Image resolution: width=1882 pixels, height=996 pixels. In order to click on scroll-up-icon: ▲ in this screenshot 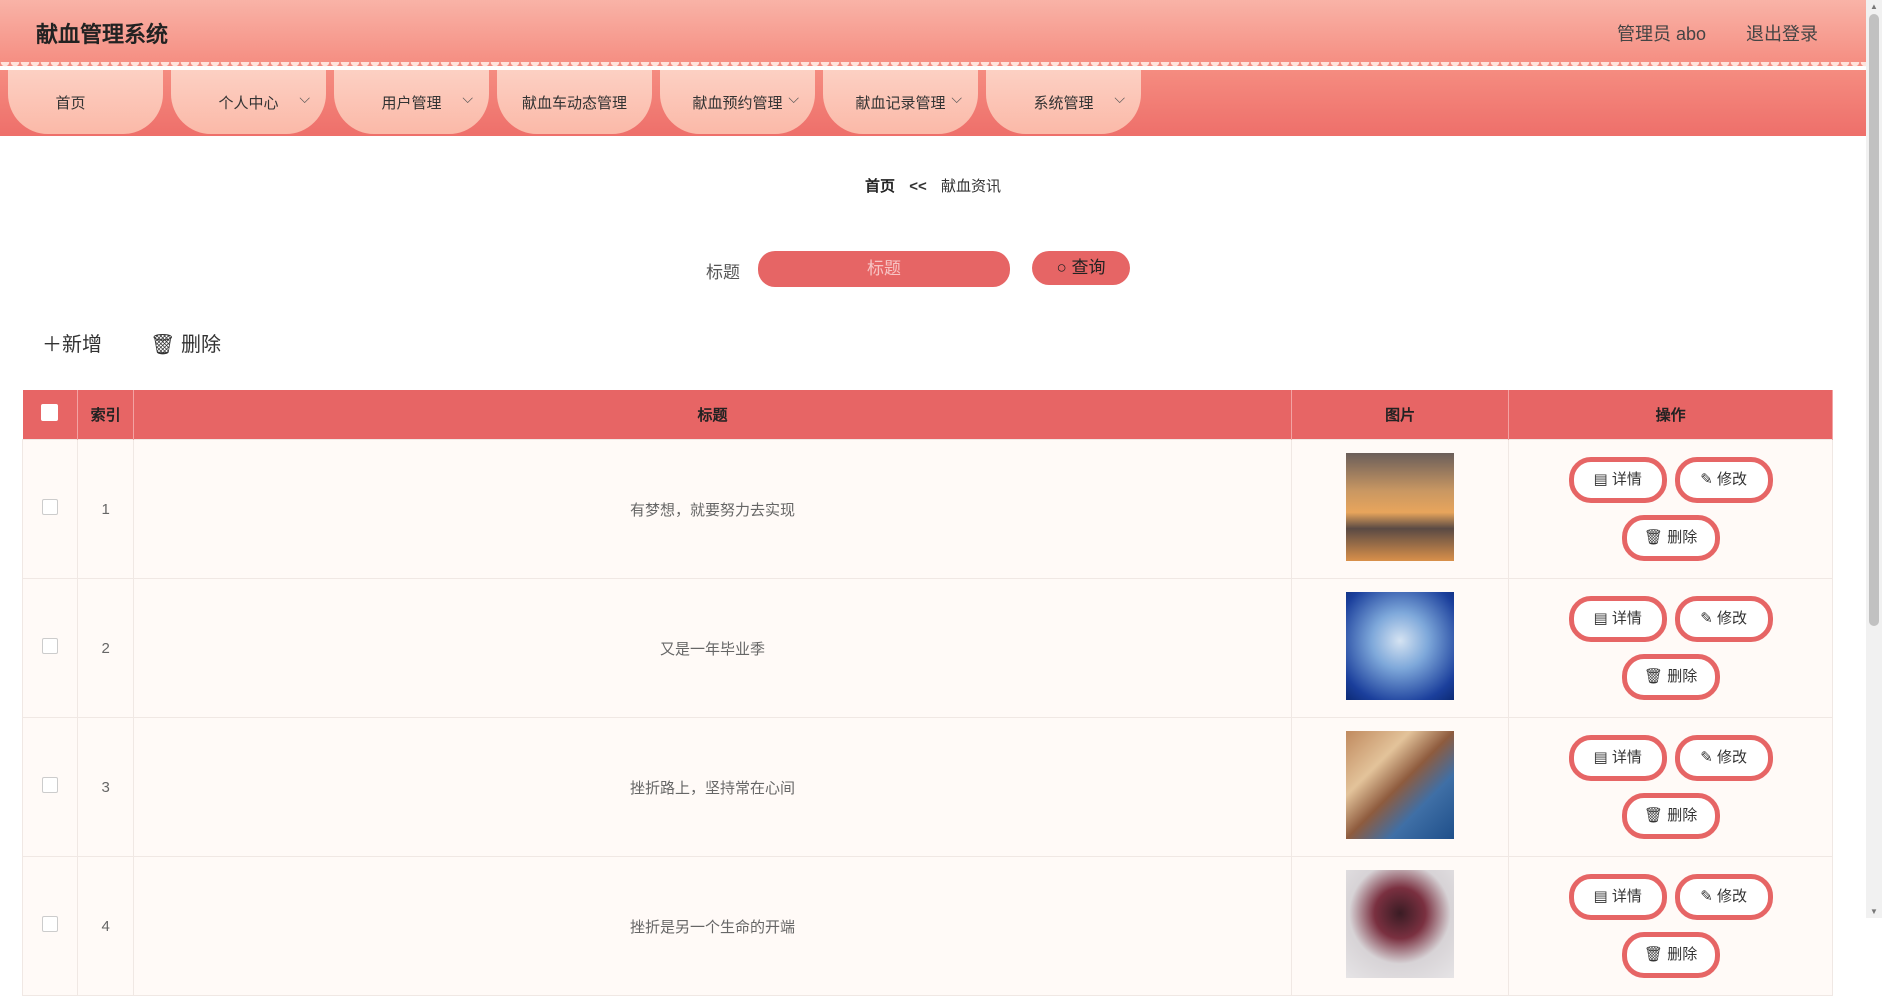, I will do `click(1874, 6)`.